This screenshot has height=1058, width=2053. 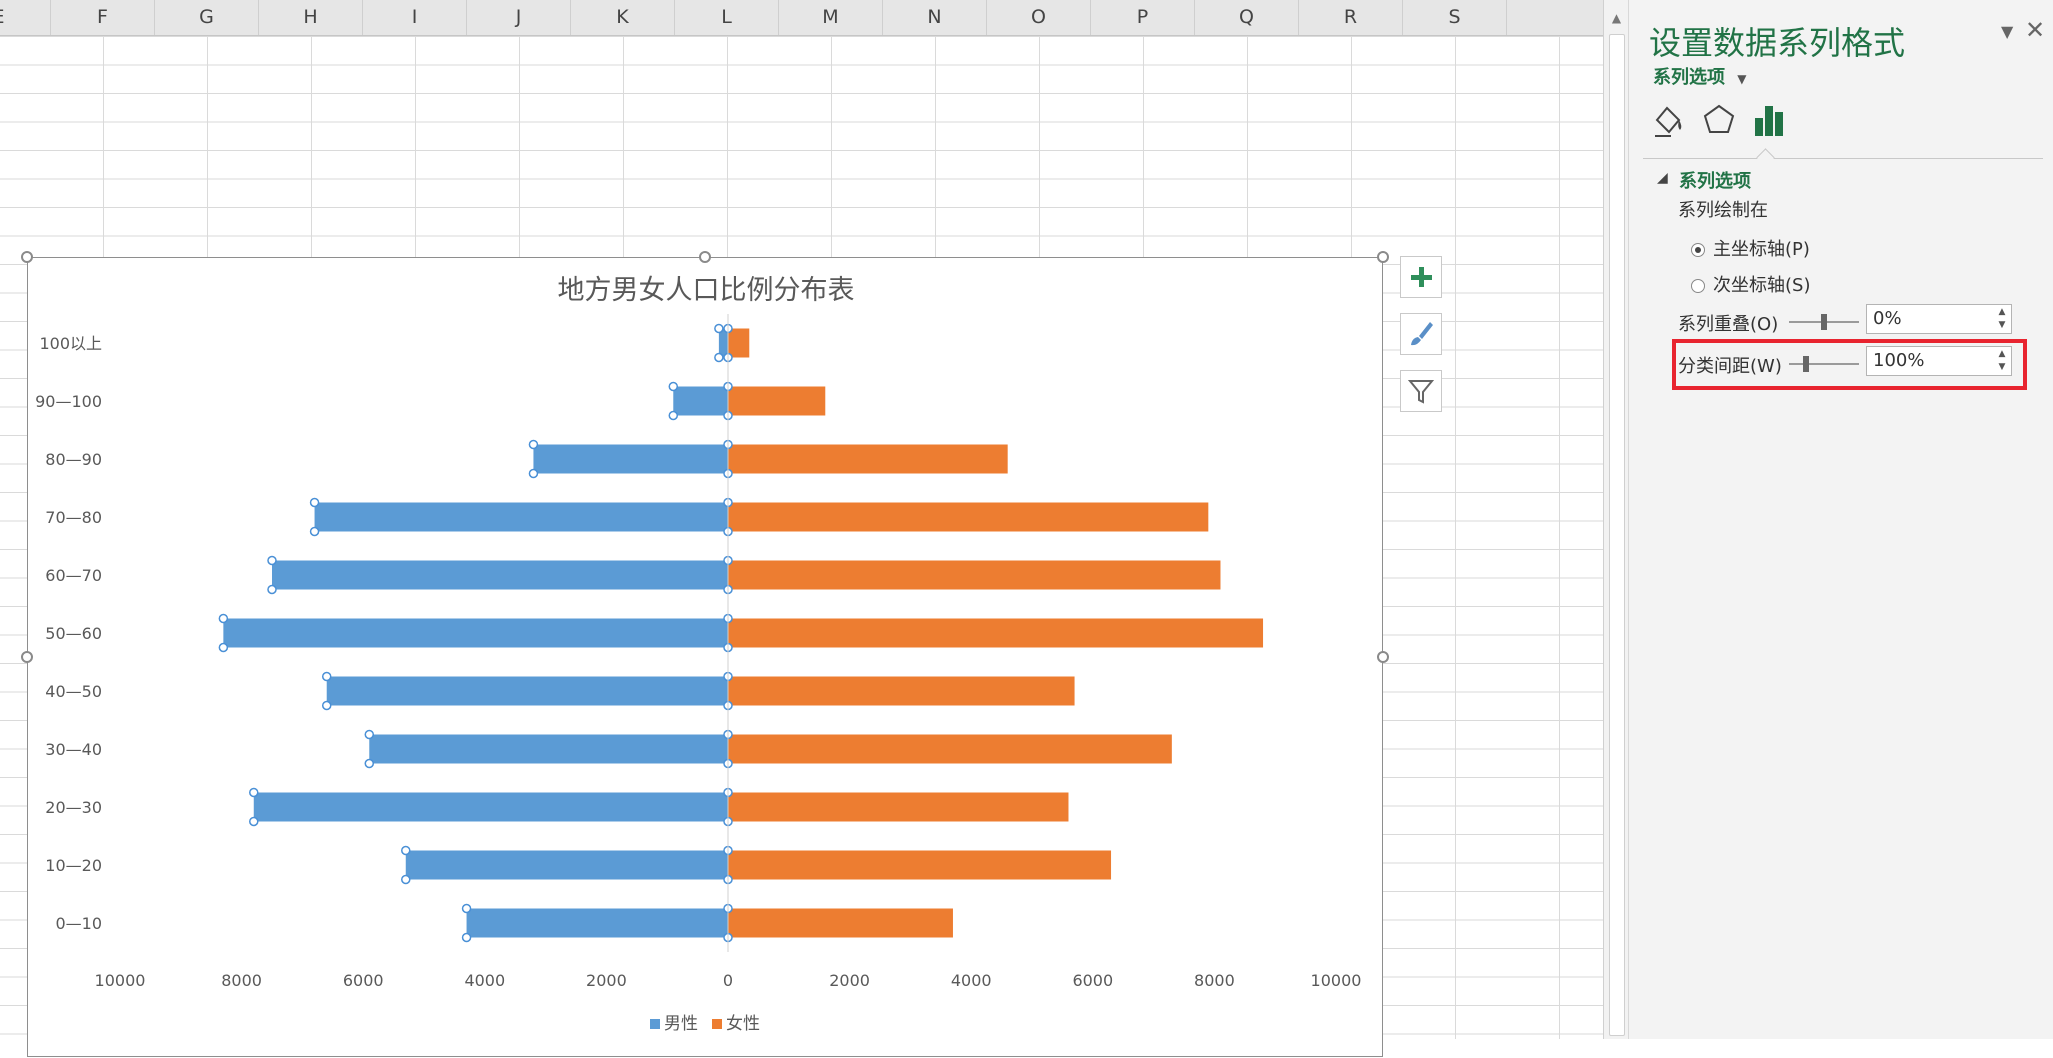 I want to click on resize-handle-middle-right, so click(x=1383, y=657).